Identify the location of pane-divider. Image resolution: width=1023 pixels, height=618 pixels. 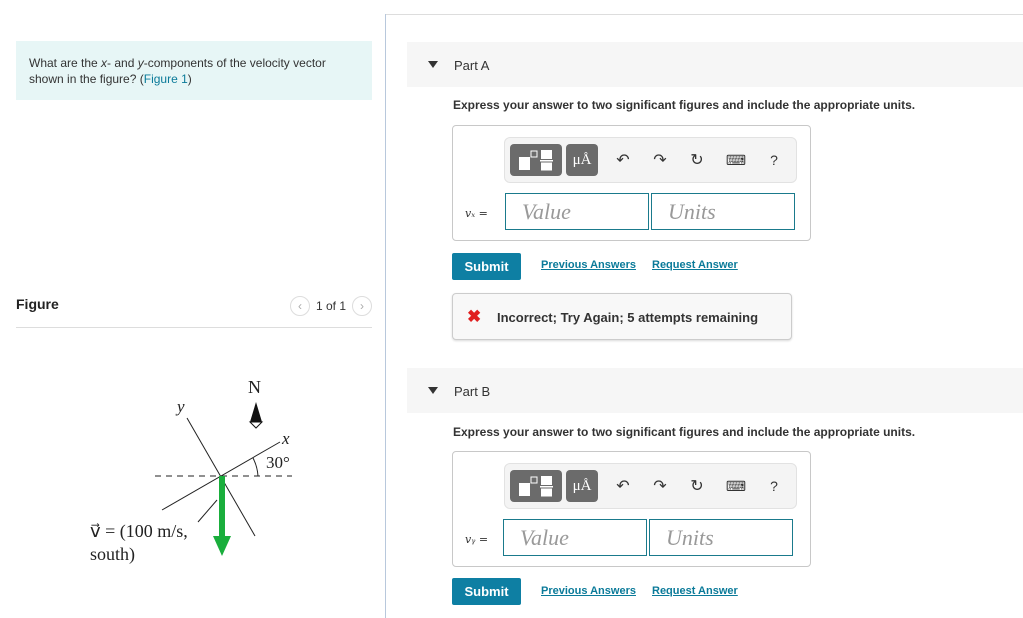
(385, 316).